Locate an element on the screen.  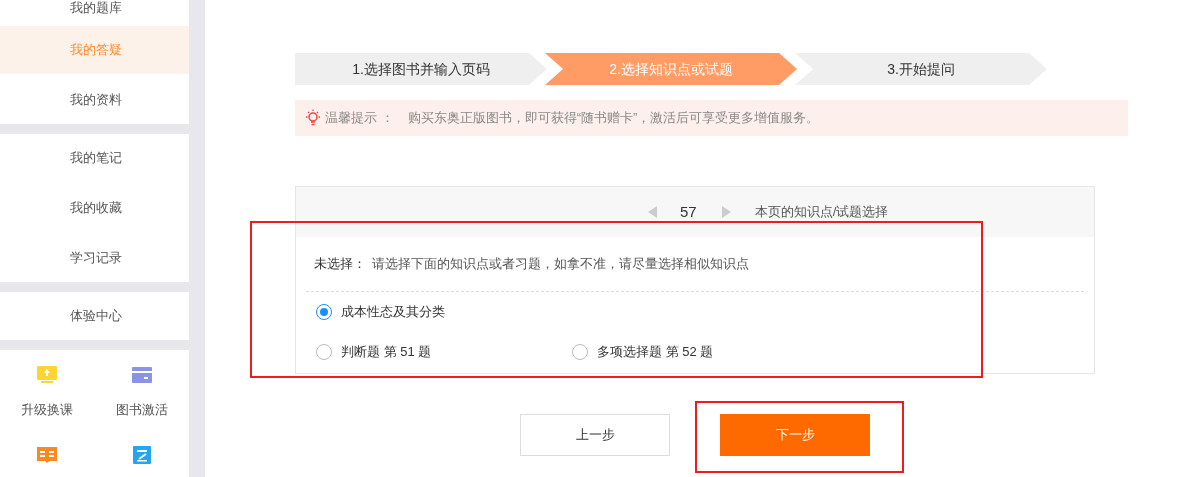
status-text: 请选择下面的知识点或者习题，如拿不准，请尽量选择相似知识点 is located at coordinates (560, 264).